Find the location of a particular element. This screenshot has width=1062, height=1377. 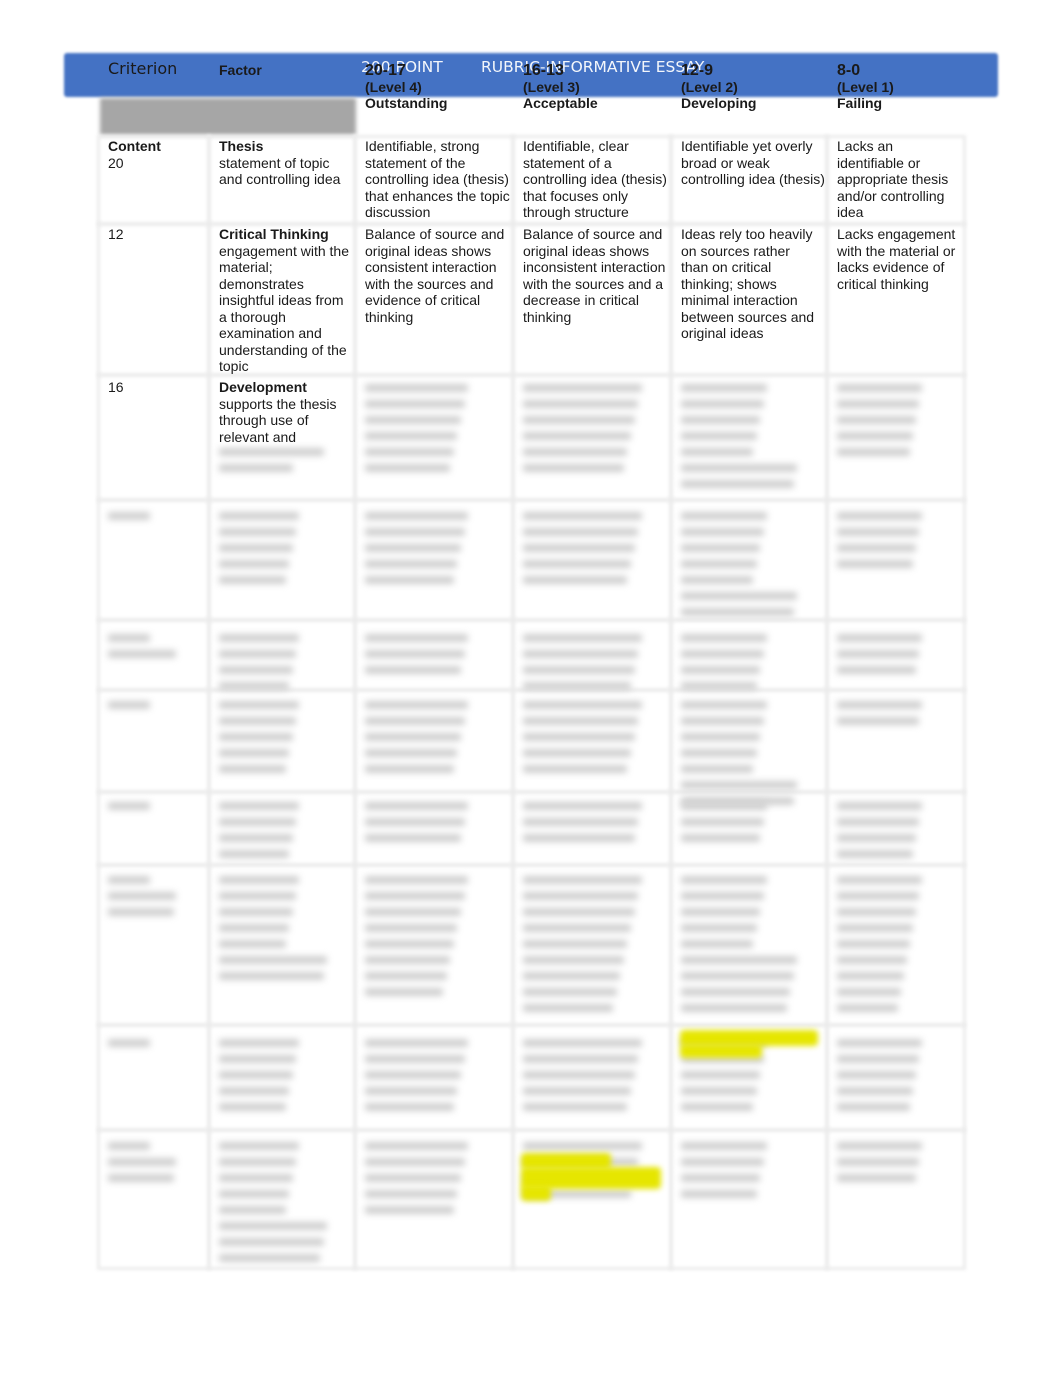

column-header-criterion: Criterion is located at coordinates (143, 68).